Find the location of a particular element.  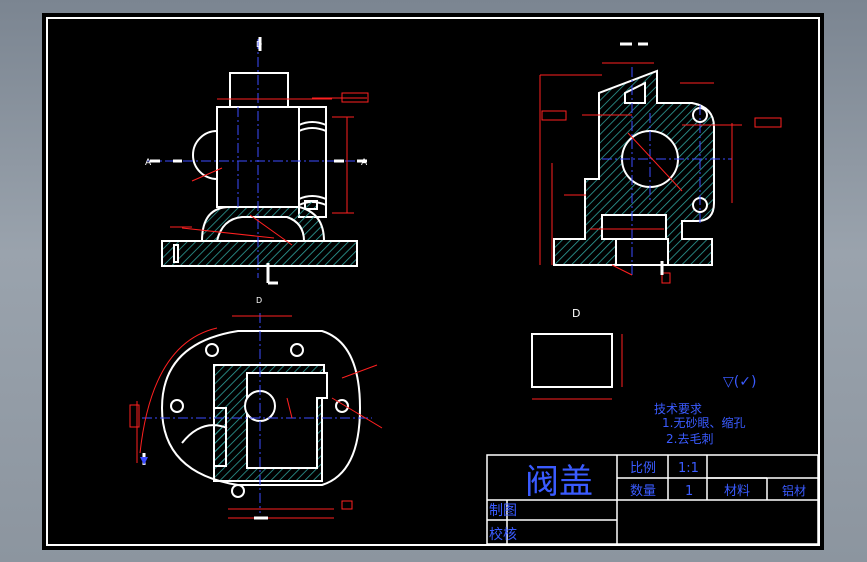

quantity-label: 数量 is located at coordinates (643, 491).